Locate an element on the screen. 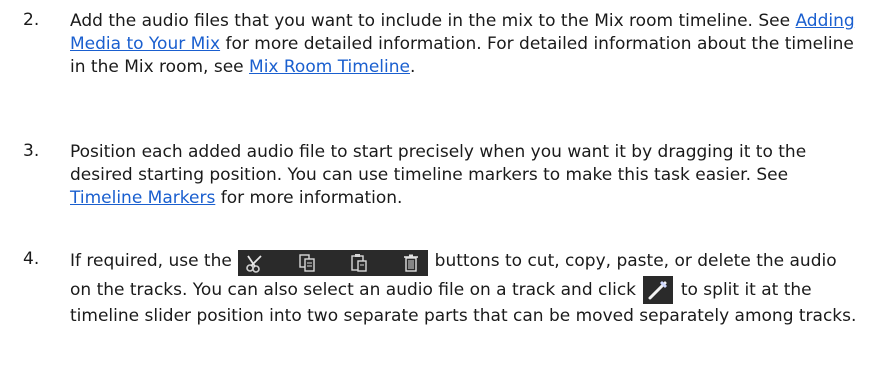  copy-icon is located at coordinates (307, 263).